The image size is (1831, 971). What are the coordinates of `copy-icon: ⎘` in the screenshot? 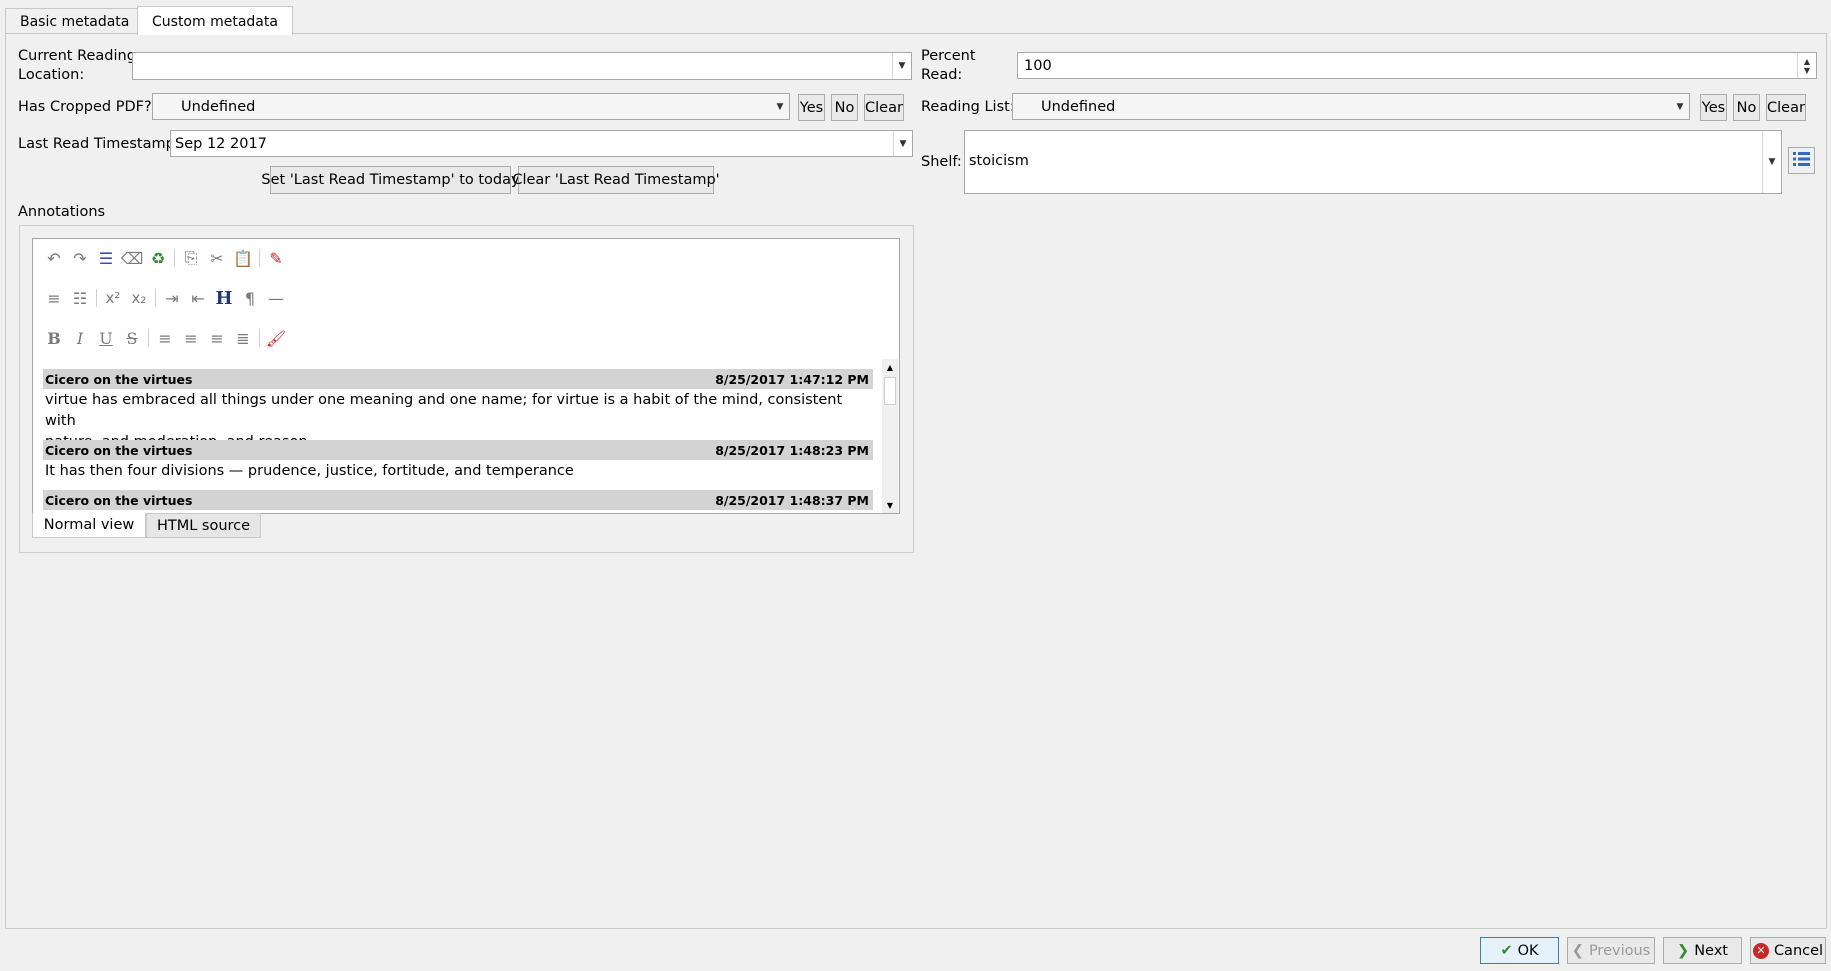 It's located at (191, 258).